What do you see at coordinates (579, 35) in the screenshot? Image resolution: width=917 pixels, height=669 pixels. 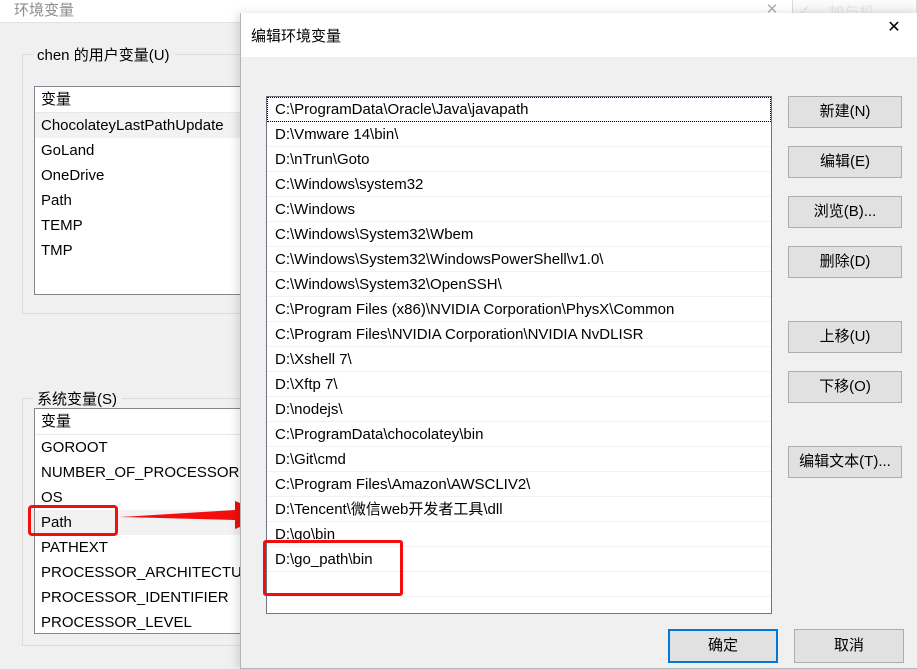 I see `dialog-titlebar: 编辑环境变量 ✕` at bounding box center [579, 35].